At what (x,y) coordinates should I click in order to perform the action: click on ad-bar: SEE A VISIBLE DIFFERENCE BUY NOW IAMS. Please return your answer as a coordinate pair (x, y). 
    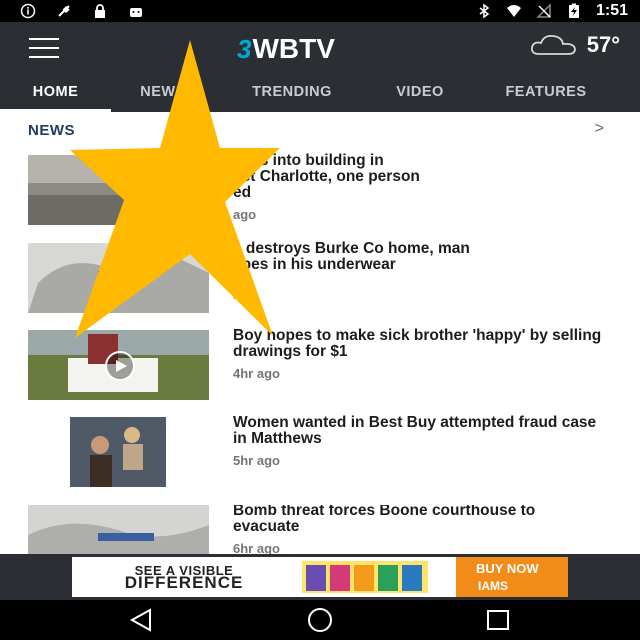
    Looking at the image, I should click on (320, 577).